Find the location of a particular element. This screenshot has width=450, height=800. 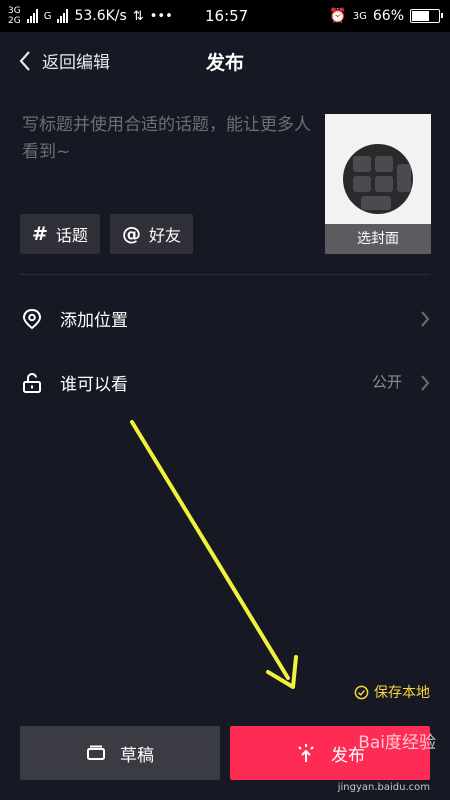

save-local-label: 保存本地 is located at coordinates (402, 693).